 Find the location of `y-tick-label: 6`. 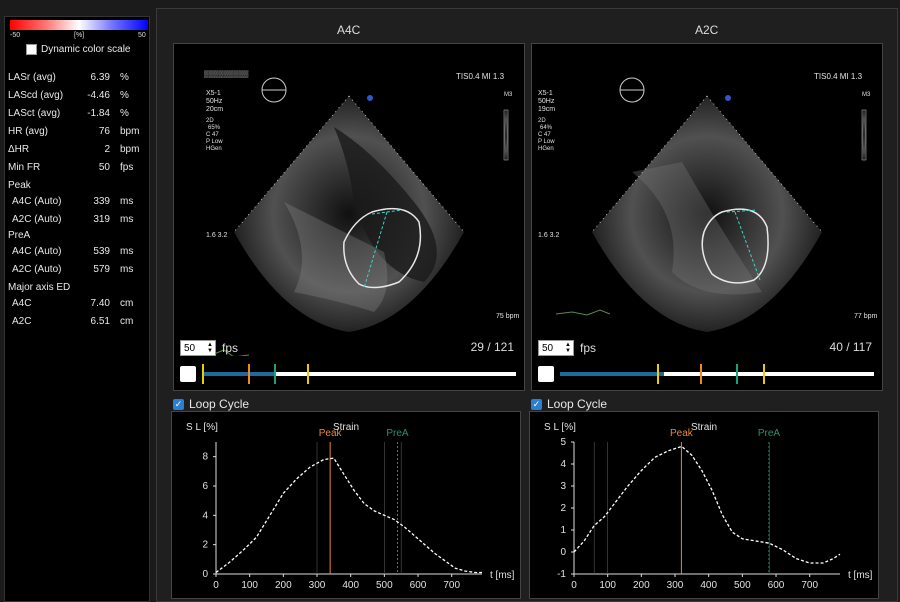

y-tick-label: 6 is located at coordinates (205, 486).